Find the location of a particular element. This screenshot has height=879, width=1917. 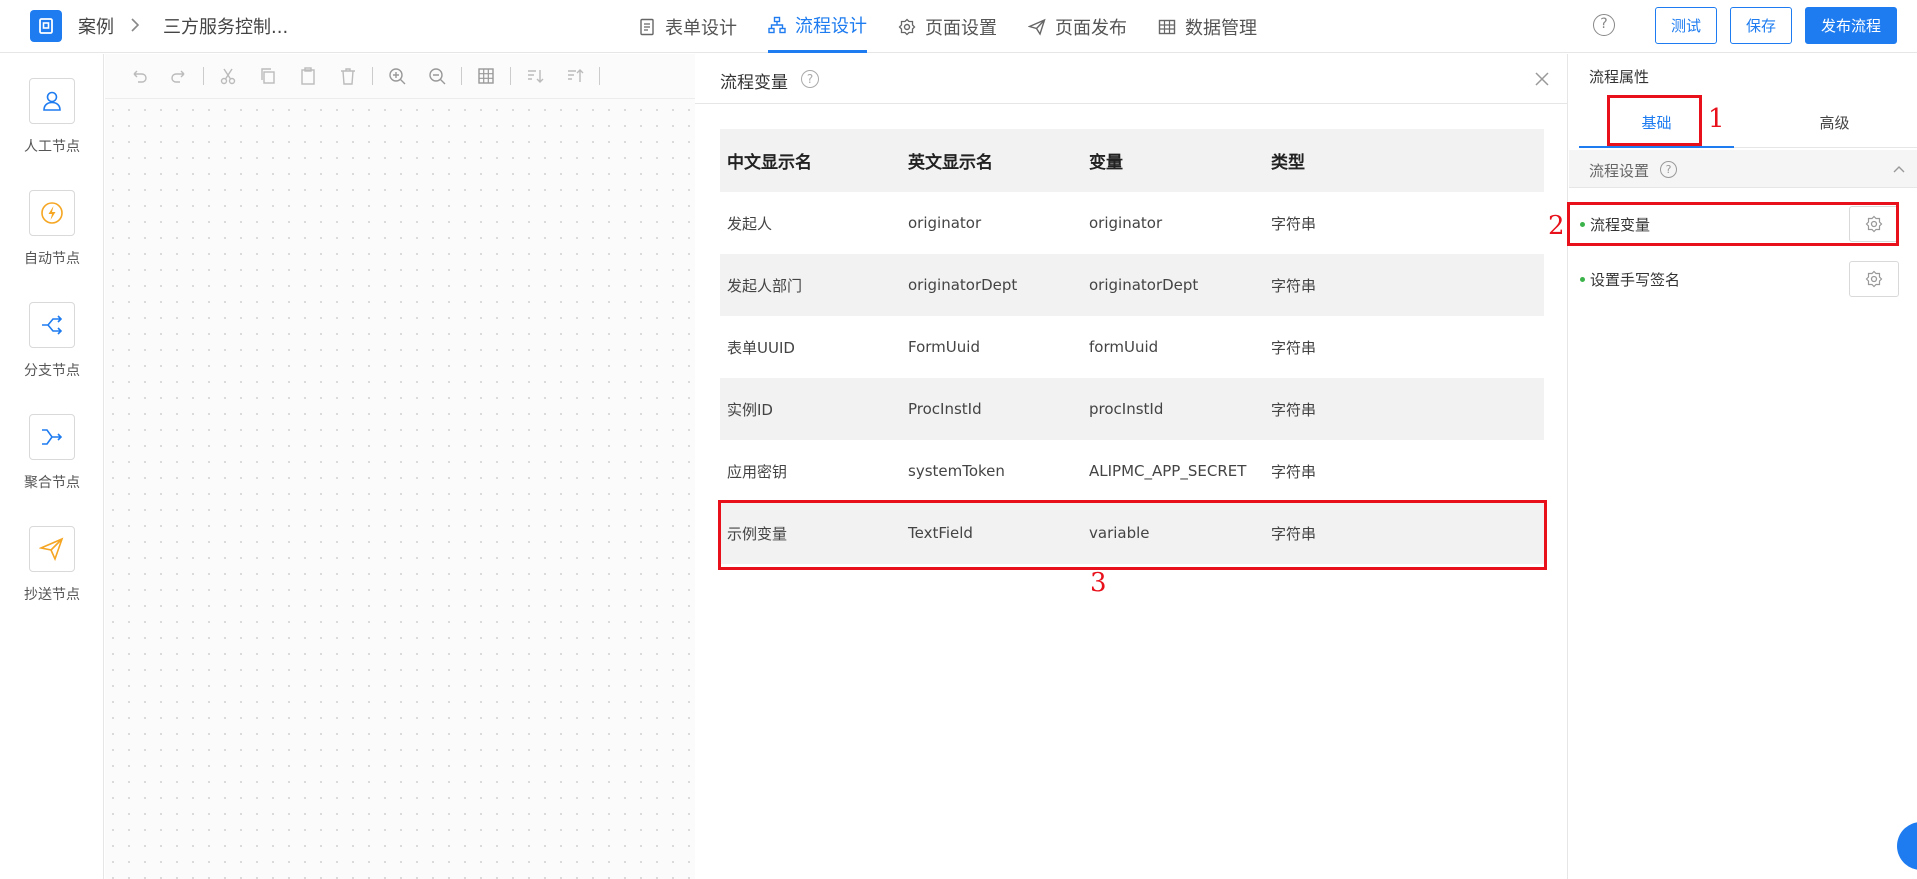

lightning-icon is located at coordinates (52, 213).